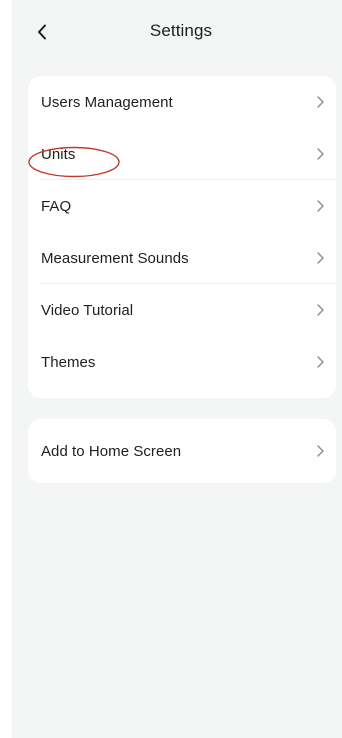  I want to click on settings-item-label: Video Tutorial, so click(87, 310).